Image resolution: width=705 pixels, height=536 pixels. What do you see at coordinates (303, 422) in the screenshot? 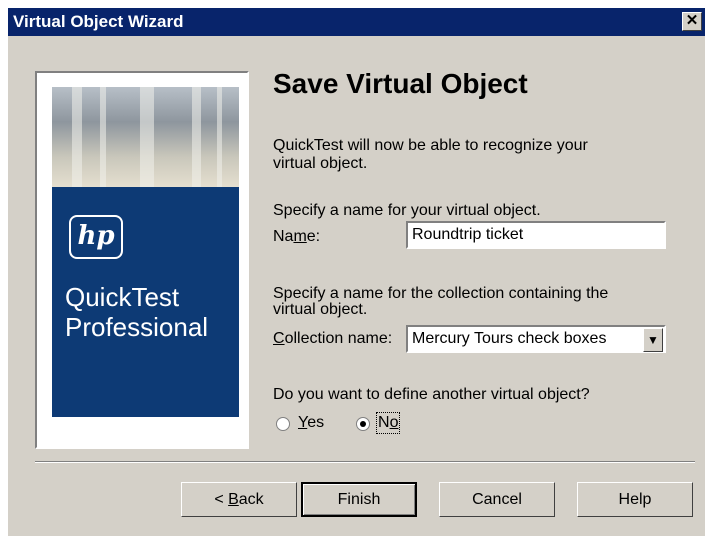
I see `yes-label-mnemonic: Y` at bounding box center [303, 422].